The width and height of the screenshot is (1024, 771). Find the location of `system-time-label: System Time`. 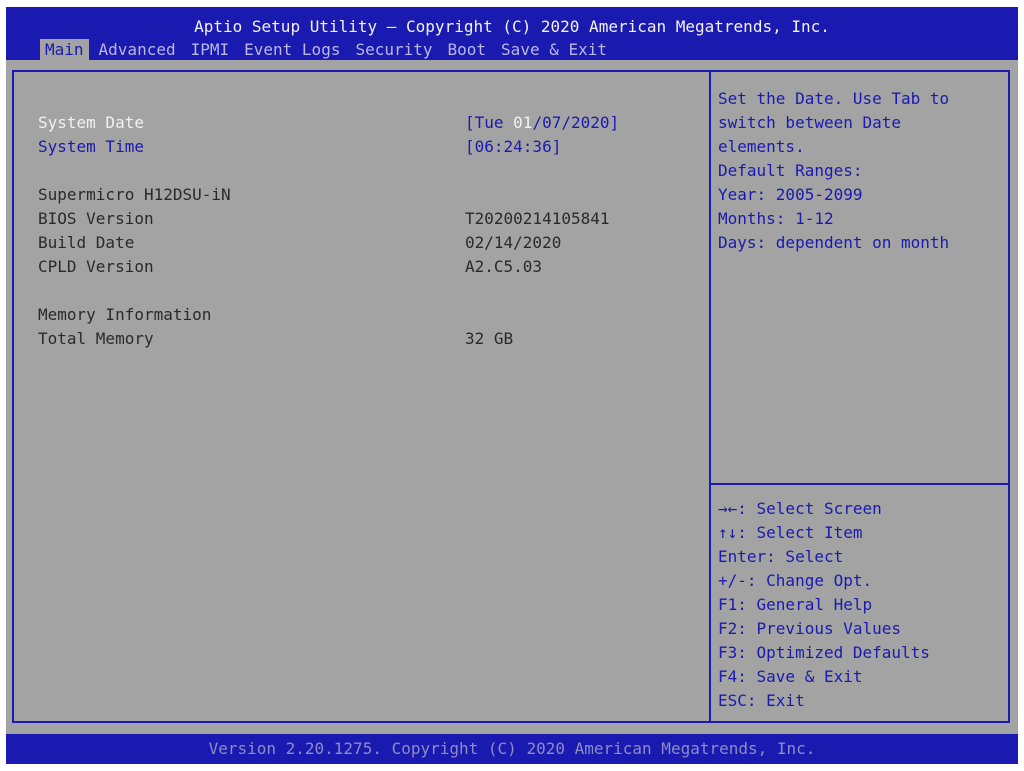

system-time-label: System Time is located at coordinates (91, 147).